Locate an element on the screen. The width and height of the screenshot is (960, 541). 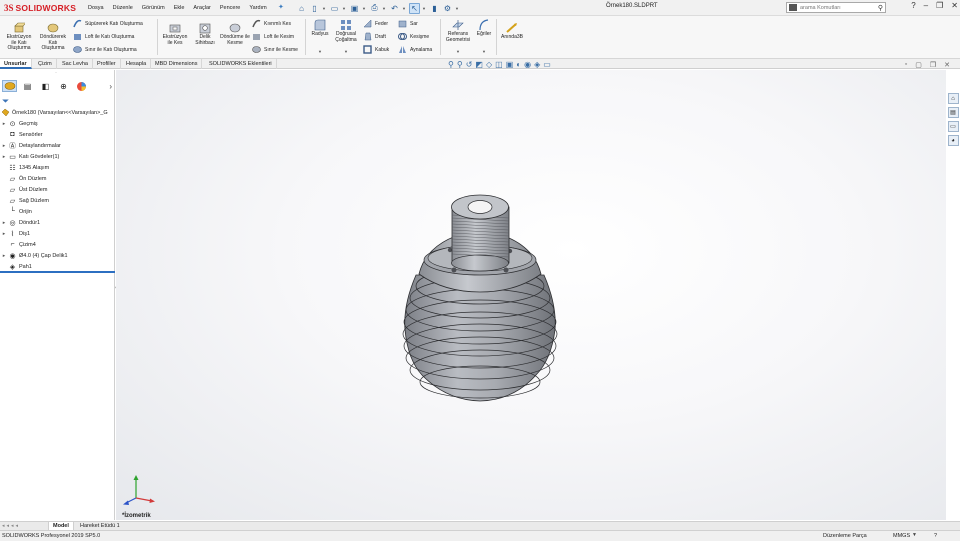
pin-icon: ✦ is located at coordinates (281, 7).